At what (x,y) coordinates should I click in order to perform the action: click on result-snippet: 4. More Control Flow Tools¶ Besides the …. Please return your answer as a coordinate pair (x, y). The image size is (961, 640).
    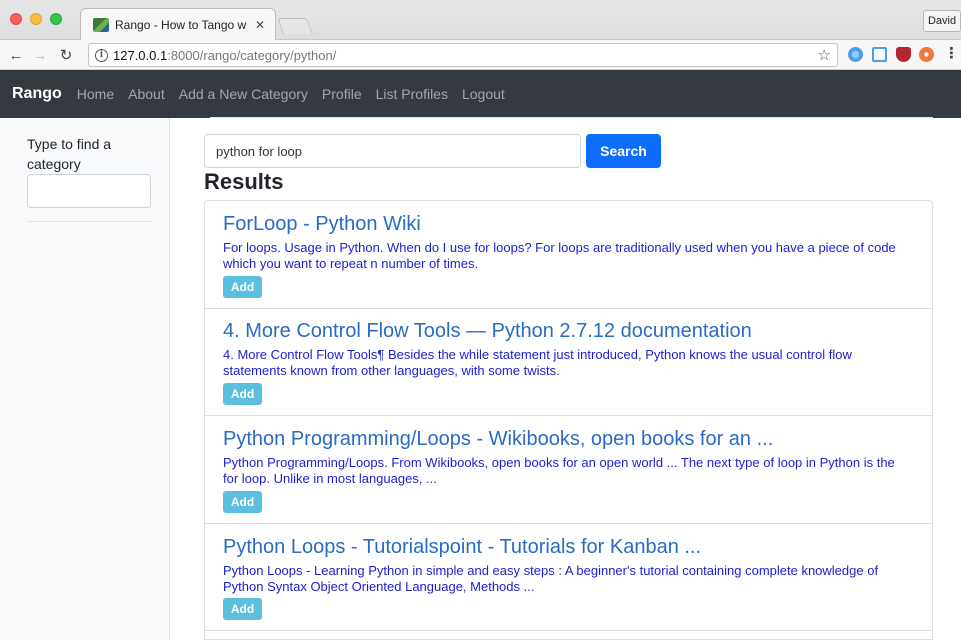
    Looking at the image, I should click on (537, 362).